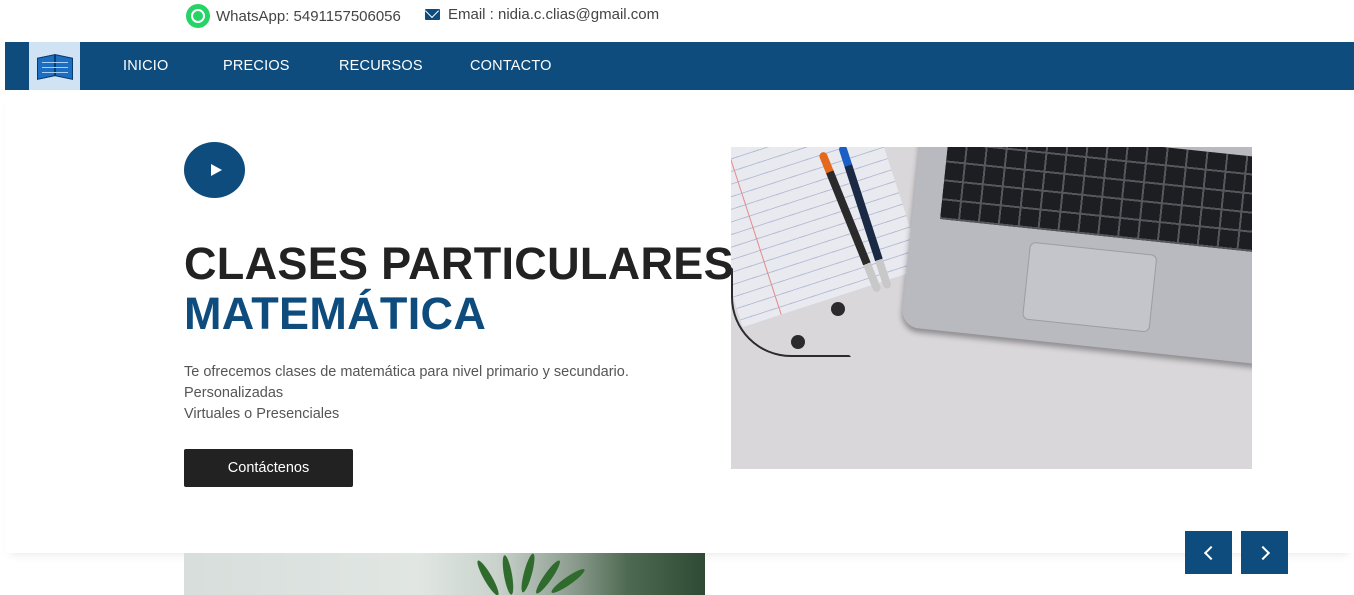 The image size is (1354, 595). I want to click on nav-precios: PRECIOS, so click(256, 66).